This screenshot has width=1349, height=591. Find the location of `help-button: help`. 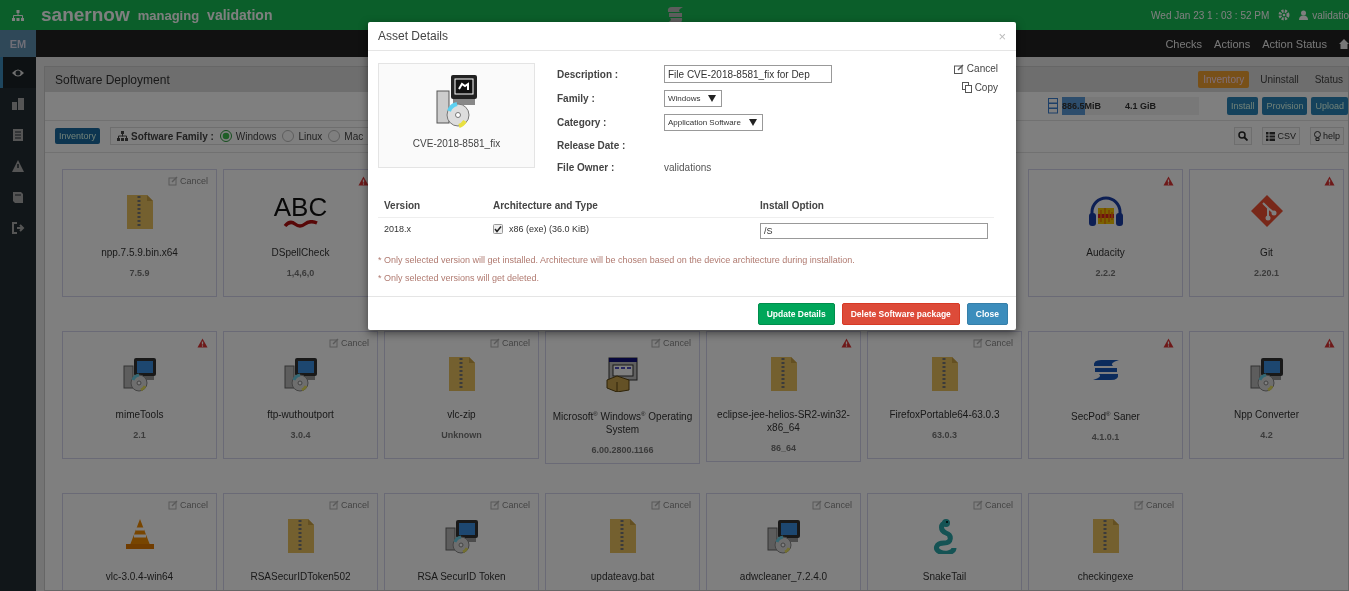

help-button: help is located at coordinates (1327, 136).